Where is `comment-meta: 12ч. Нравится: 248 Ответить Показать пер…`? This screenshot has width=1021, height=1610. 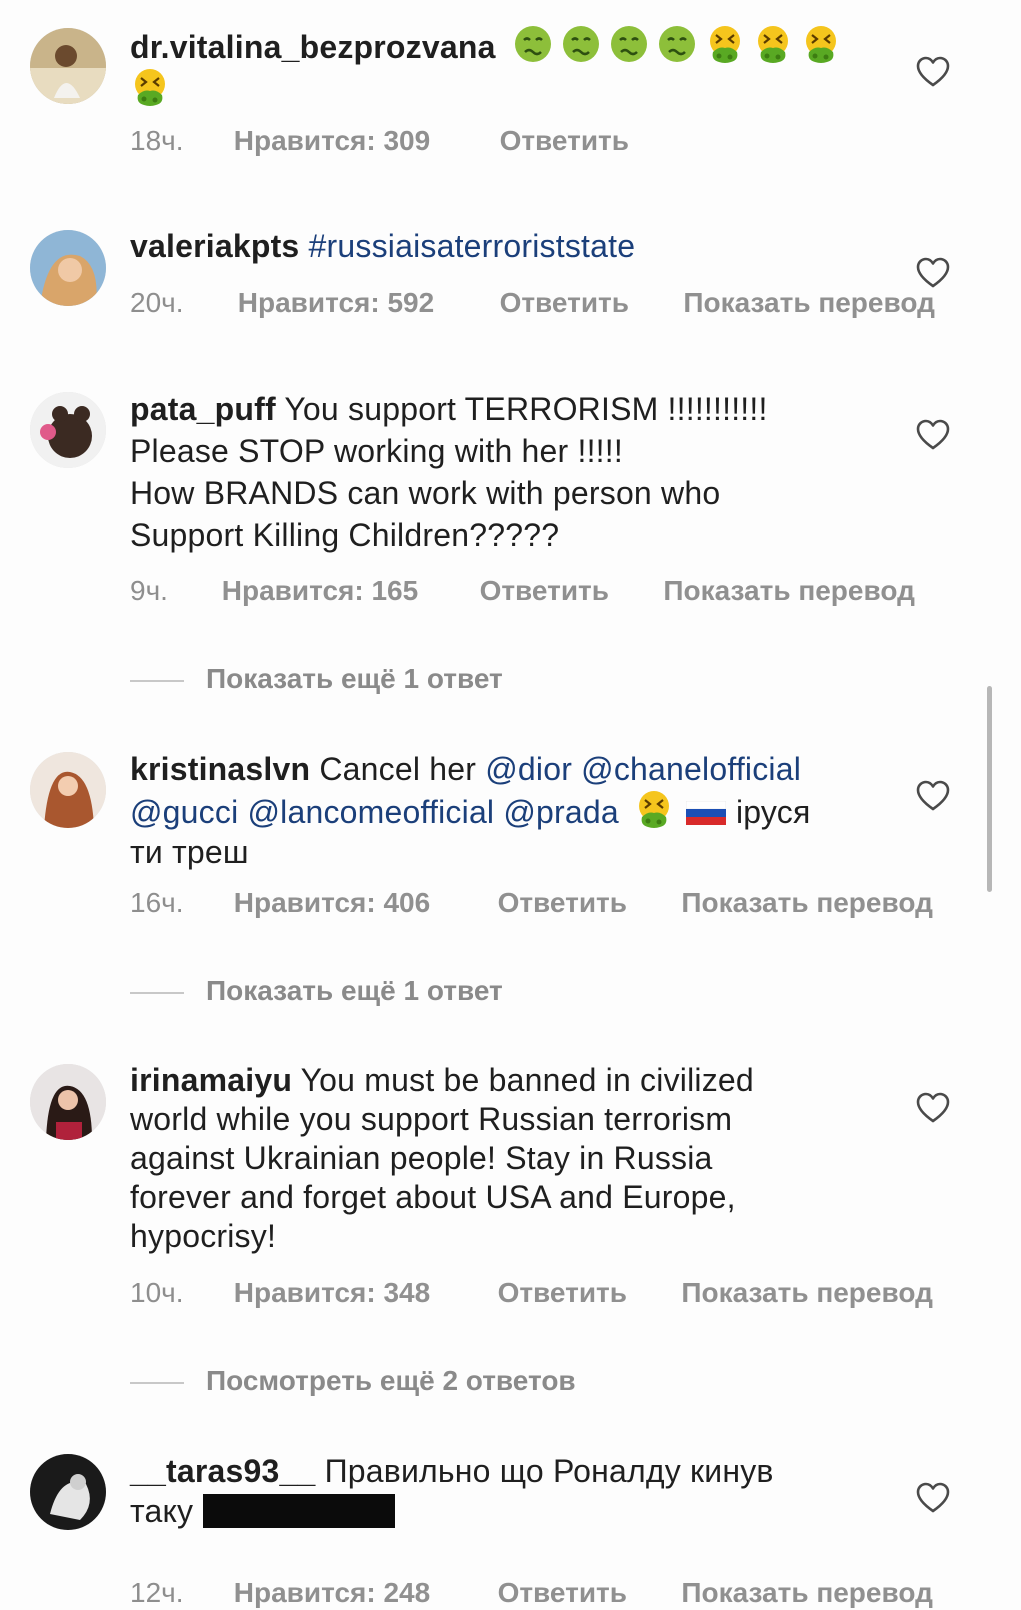 comment-meta: 12ч. Нравится: 248 Ответить Показать пер… is located at coordinates (531, 1593).